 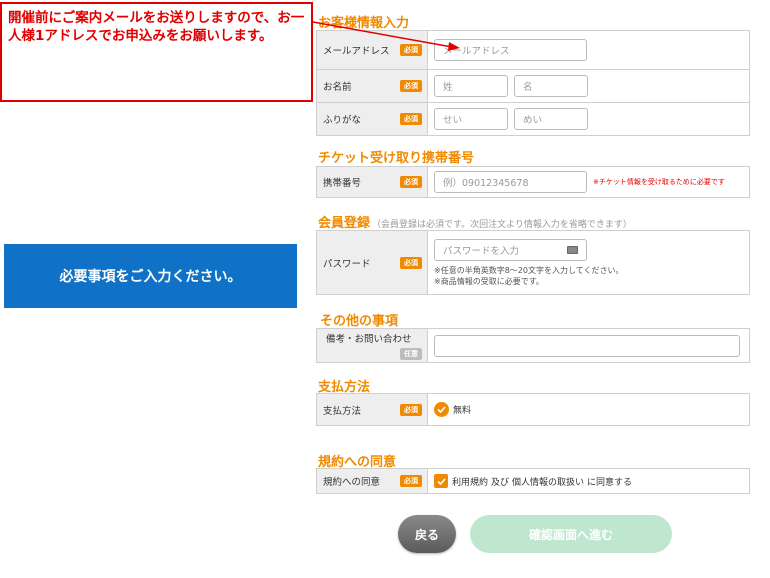 I want to click on name-row: お名前 必須 姓 名, so click(x=533, y=85).